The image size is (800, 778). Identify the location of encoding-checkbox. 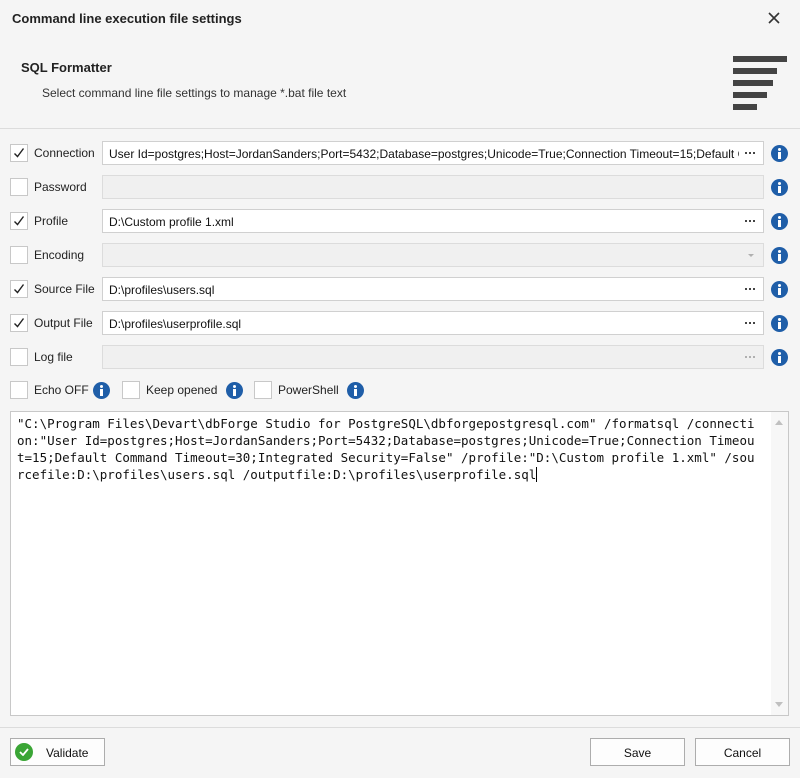
(19, 255).